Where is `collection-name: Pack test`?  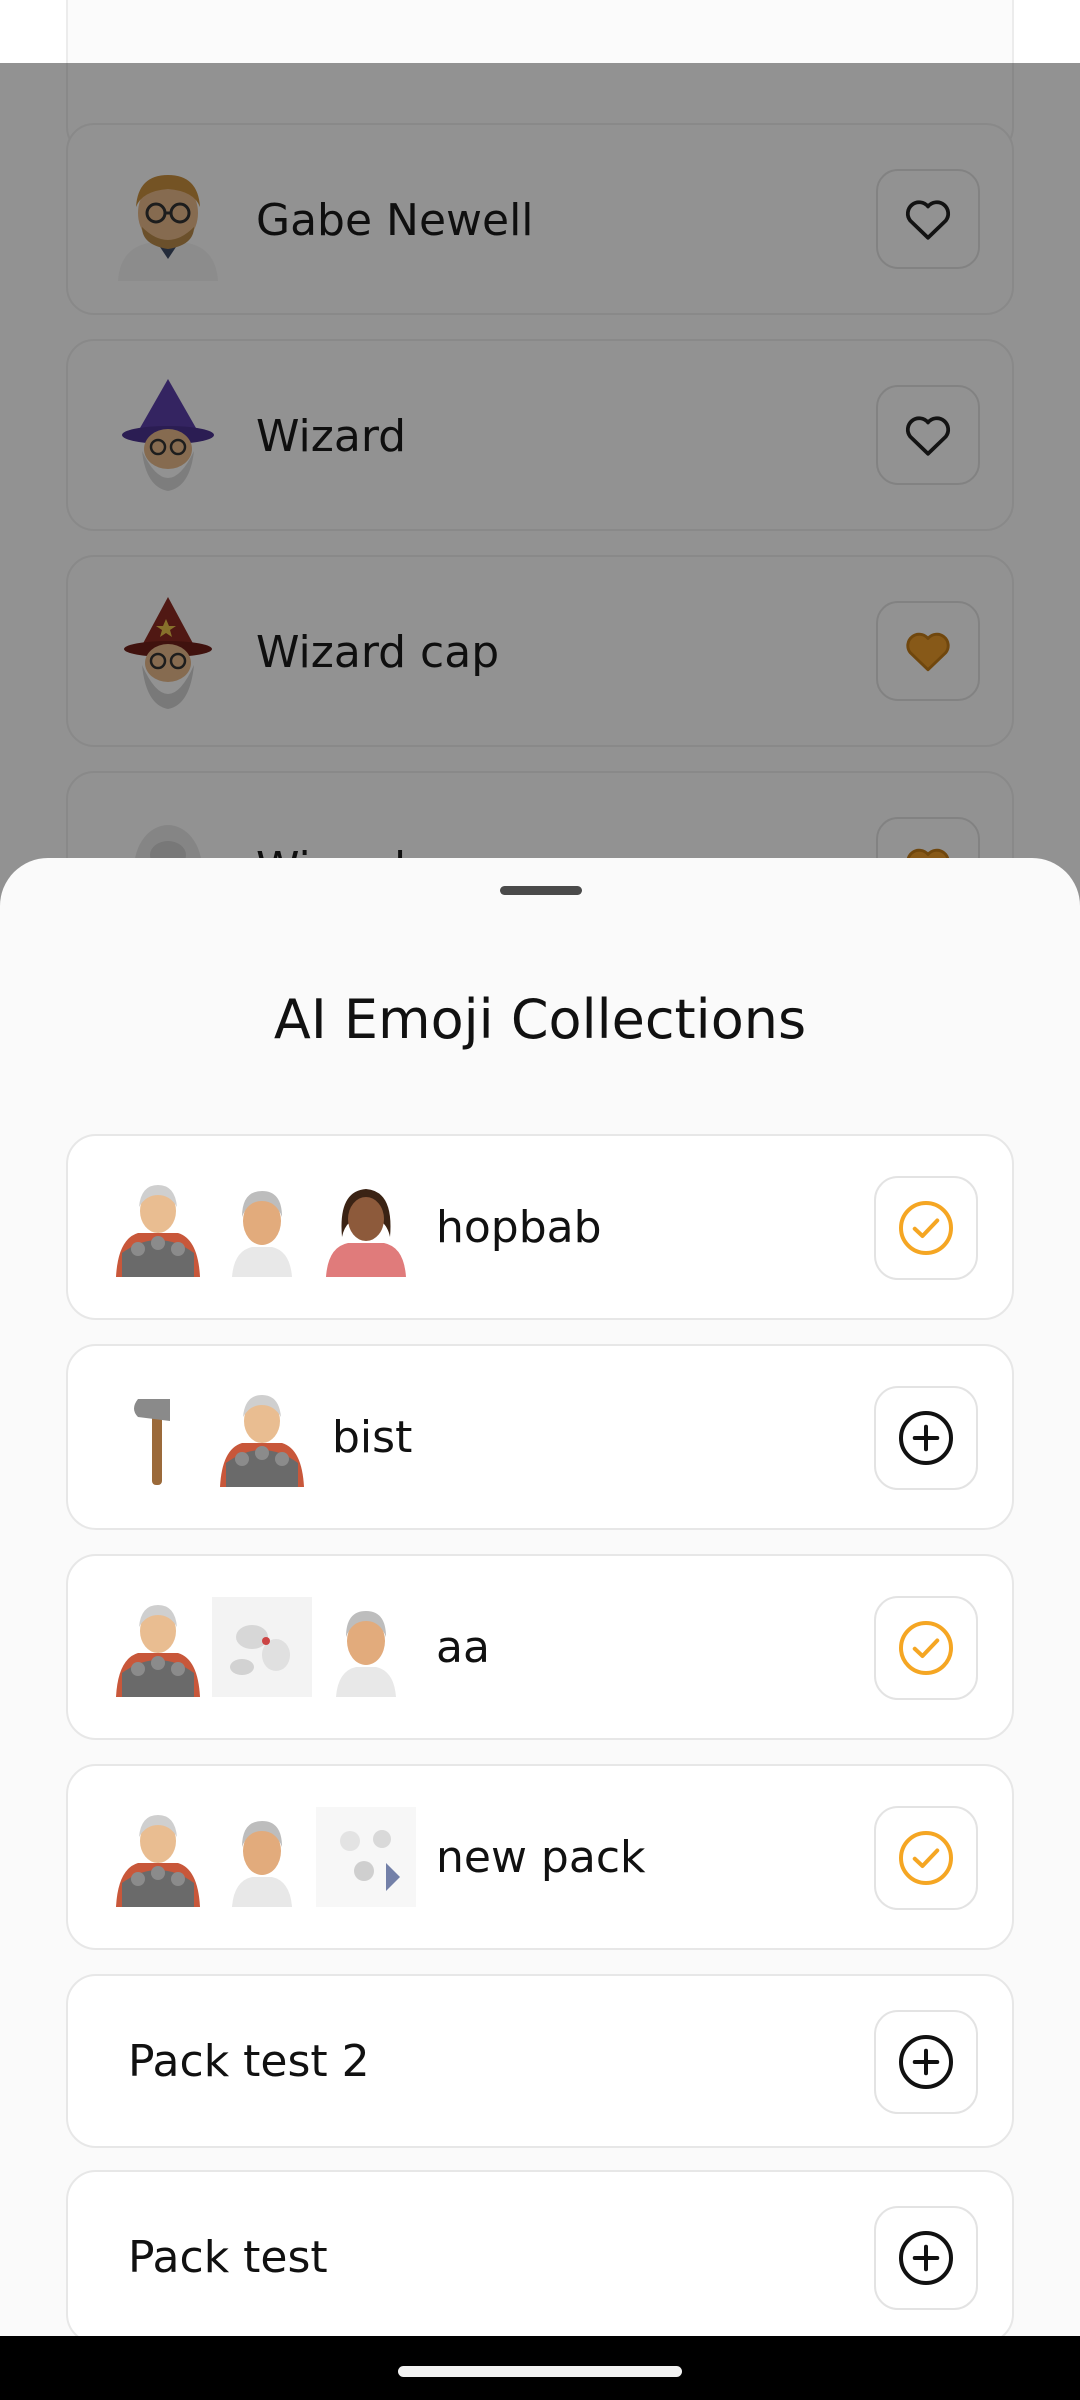
collection-name: Pack test is located at coordinates (228, 2257).